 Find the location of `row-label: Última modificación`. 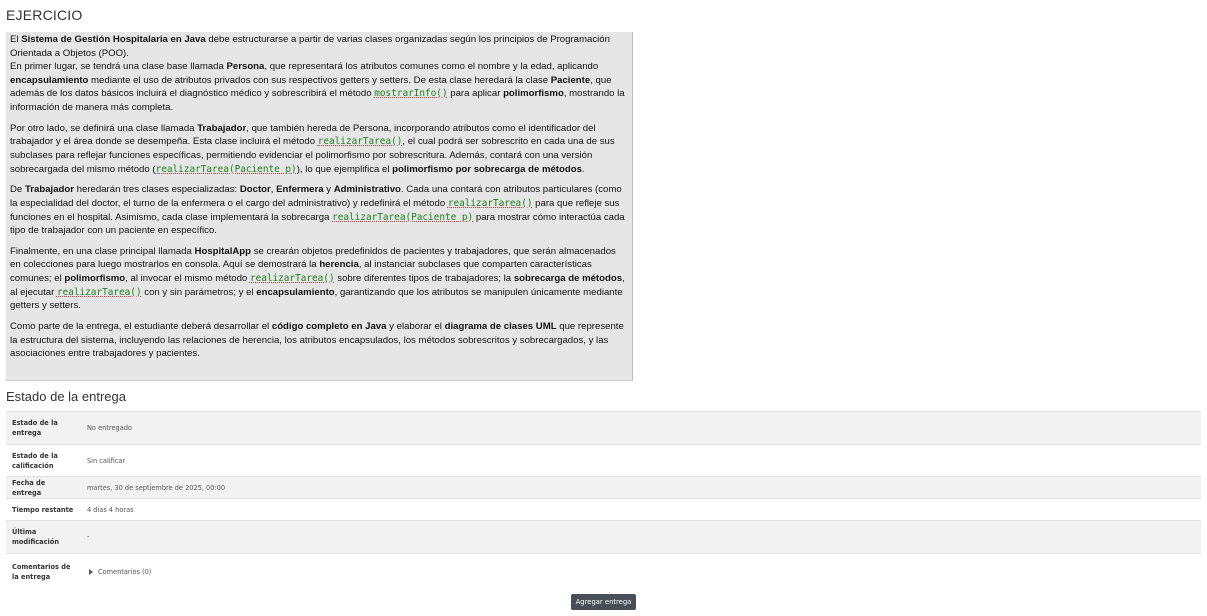

row-label: Última modificación is located at coordinates (43, 537).